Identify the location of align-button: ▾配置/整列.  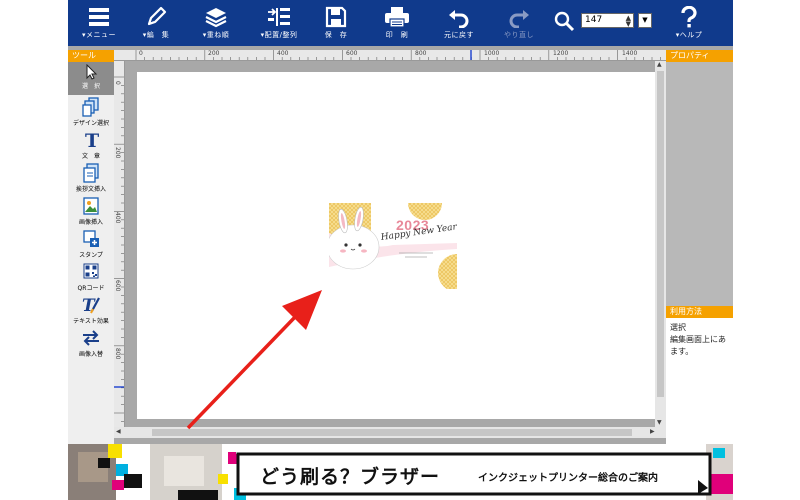
(279, 23).